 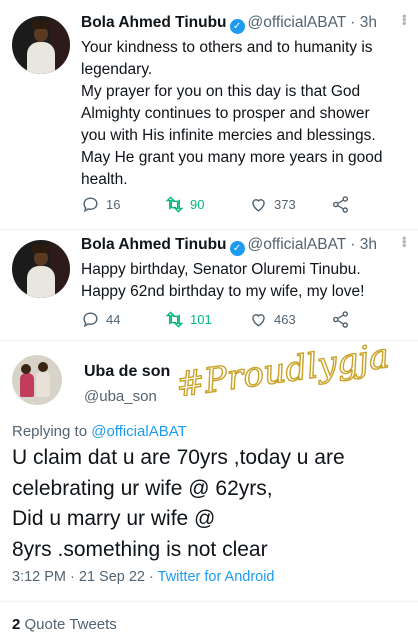 What do you see at coordinates (120, 396) in the screenshot?
I see `author-handle: @uba_son` at bounding box center [120, 396].